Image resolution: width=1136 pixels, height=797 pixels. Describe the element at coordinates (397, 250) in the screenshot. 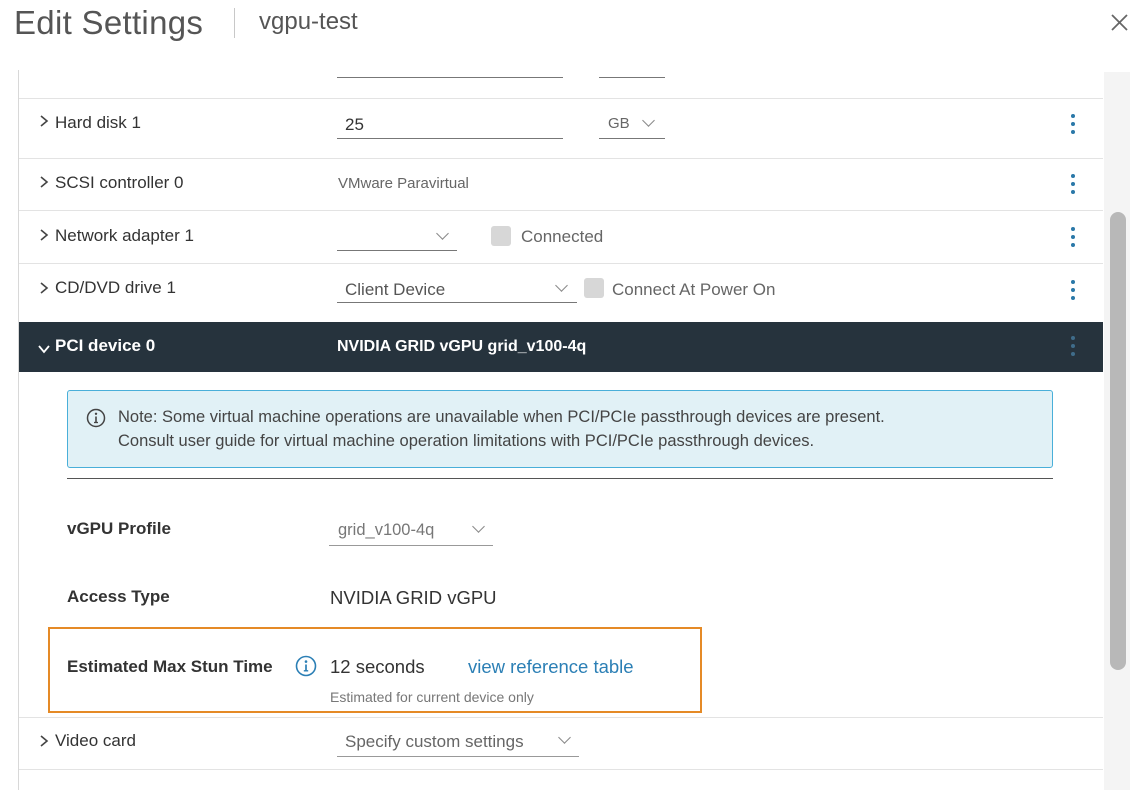

I see `network-select-underline` at that location.